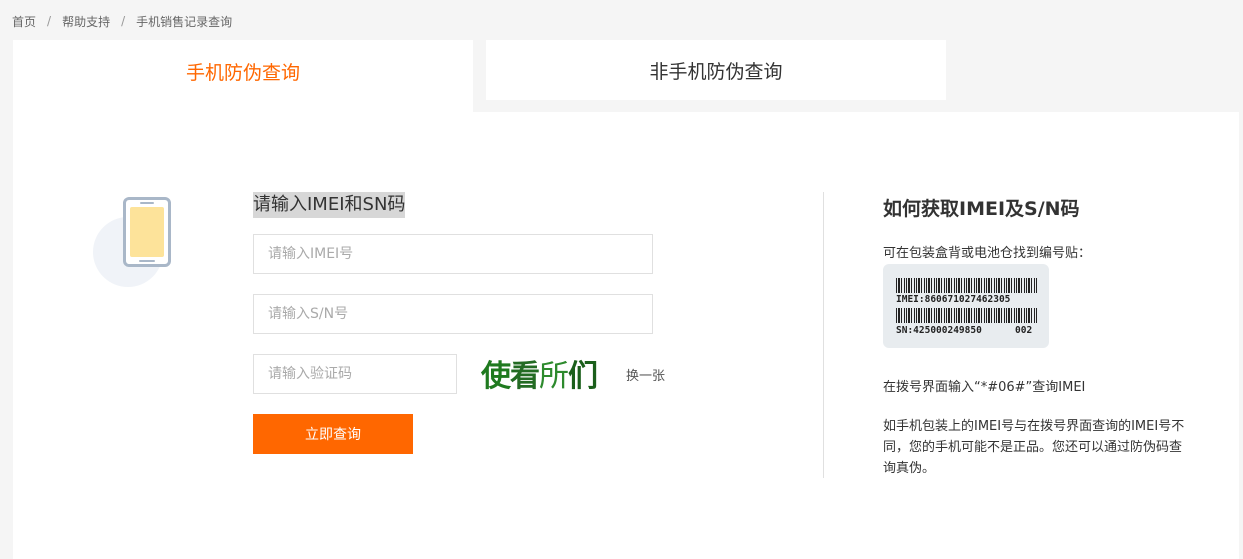  Describe the element at coordinates (453, 254) in the screenshot. I see `imei-input` at that location.